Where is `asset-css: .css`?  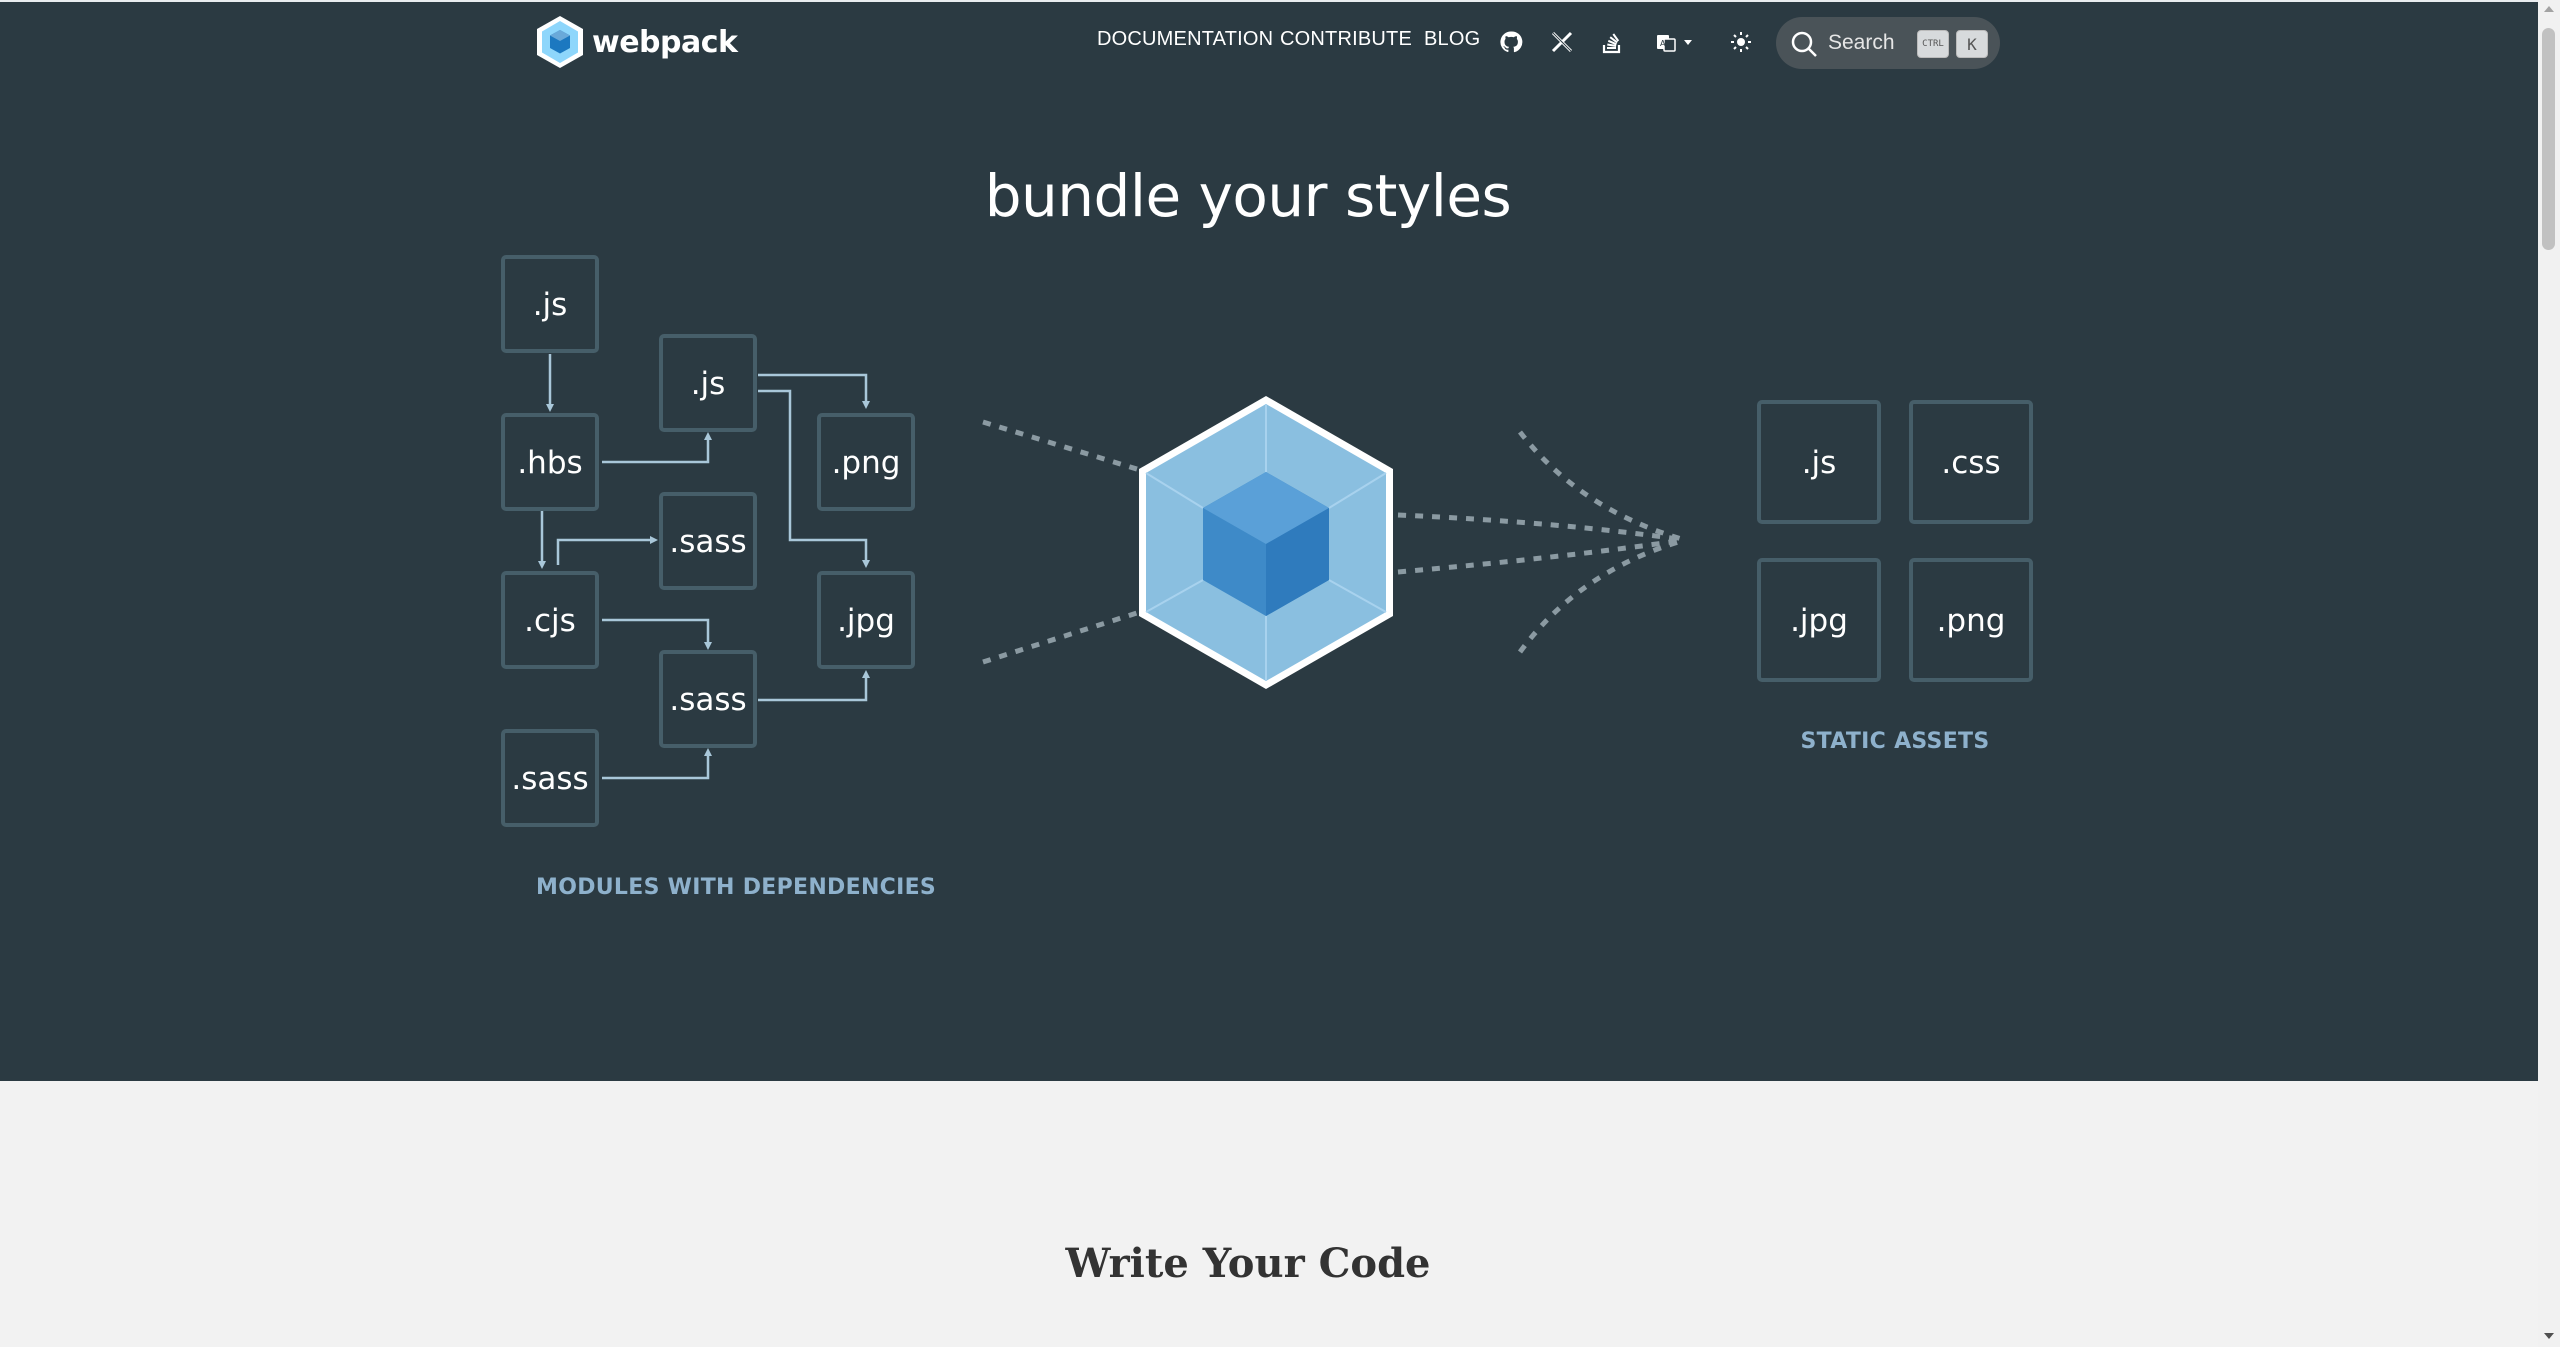
asset-css: .css is located at coordinates (1970, 463).